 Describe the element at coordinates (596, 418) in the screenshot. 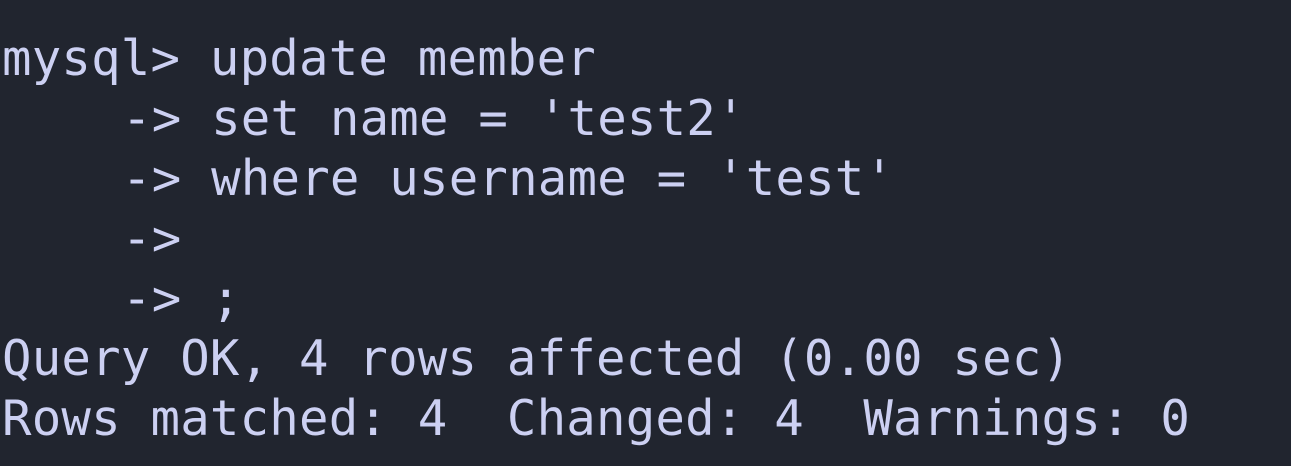

I see `terminal-line-output: Rows matched: 4 Changed: 4 Warnings: 0` at that location.